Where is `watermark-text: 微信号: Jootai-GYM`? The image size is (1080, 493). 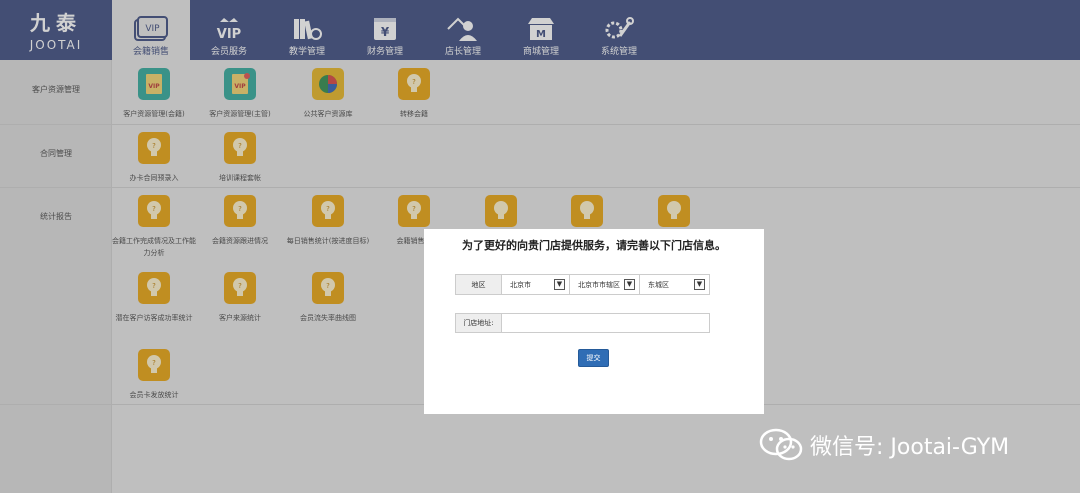
watermark-text: 微信号: Jootai-GYM is located at coordinates (910, 447).